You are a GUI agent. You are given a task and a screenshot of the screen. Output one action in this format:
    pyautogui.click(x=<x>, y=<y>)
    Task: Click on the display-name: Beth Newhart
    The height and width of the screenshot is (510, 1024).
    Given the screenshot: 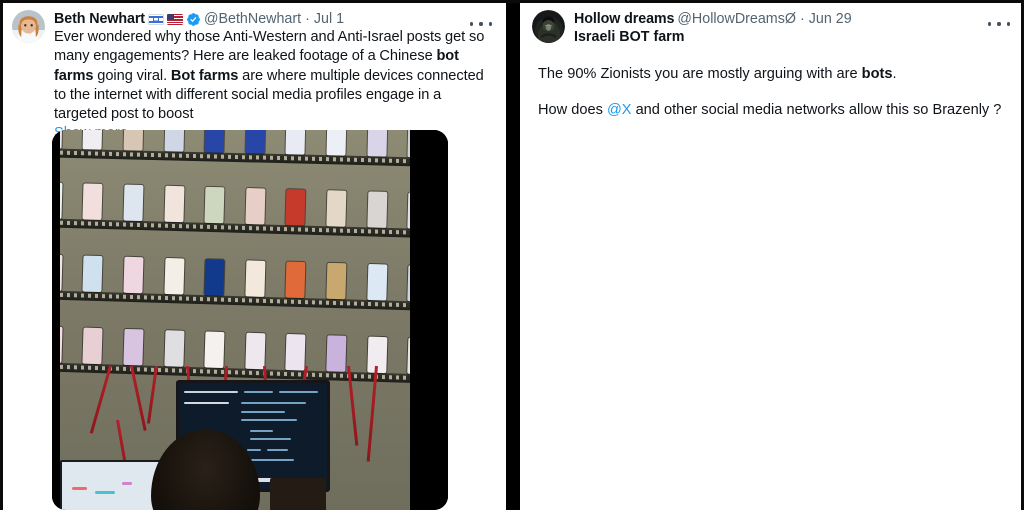 What is the action you would take?
    pyautogui.click(x=99, y=19)
    